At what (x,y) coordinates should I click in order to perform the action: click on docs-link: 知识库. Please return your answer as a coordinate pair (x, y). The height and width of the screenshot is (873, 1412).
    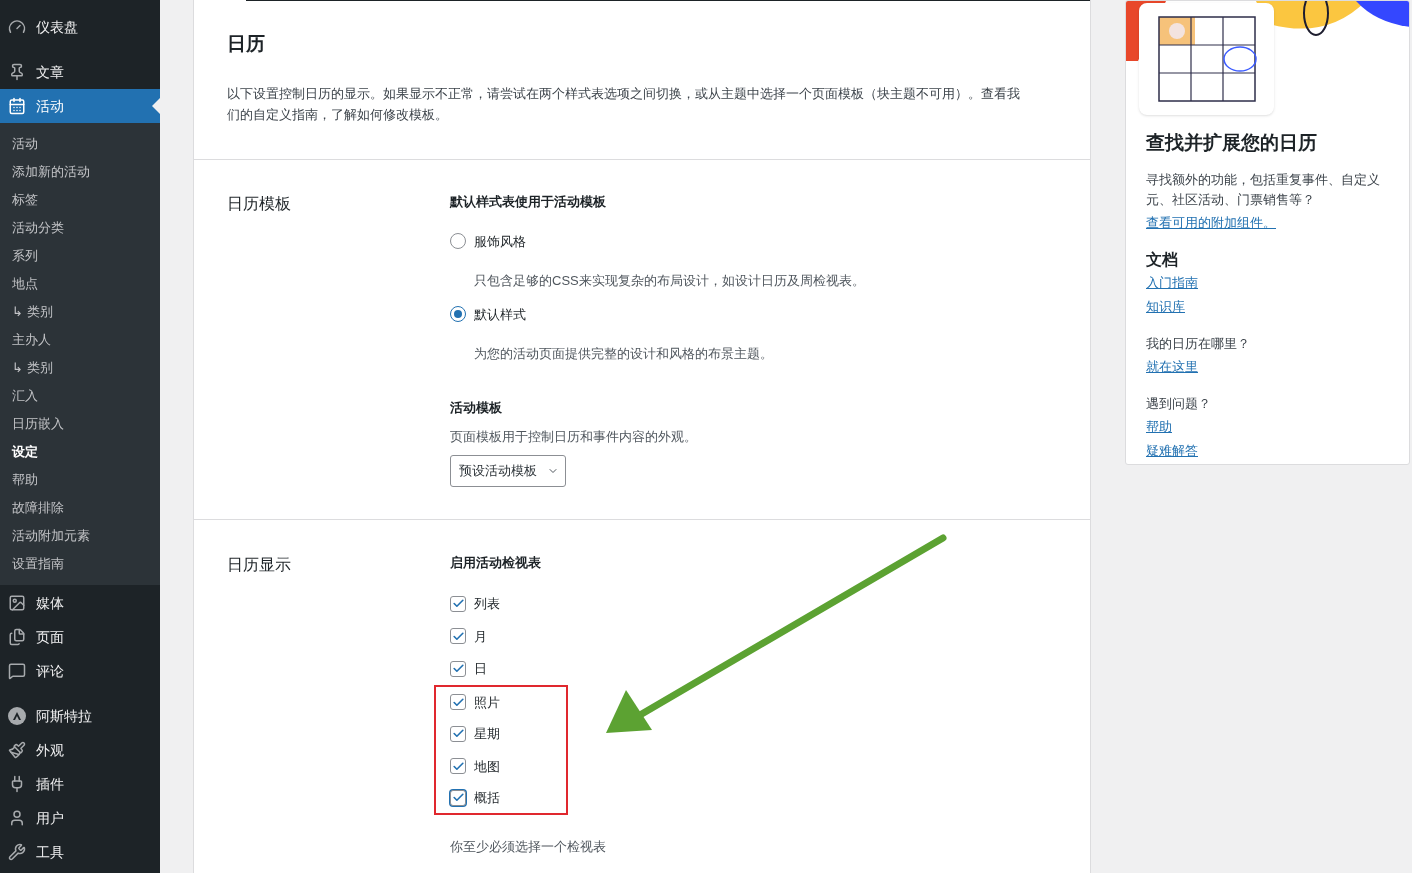
    Looking at the image, I should click on (1165, 306).